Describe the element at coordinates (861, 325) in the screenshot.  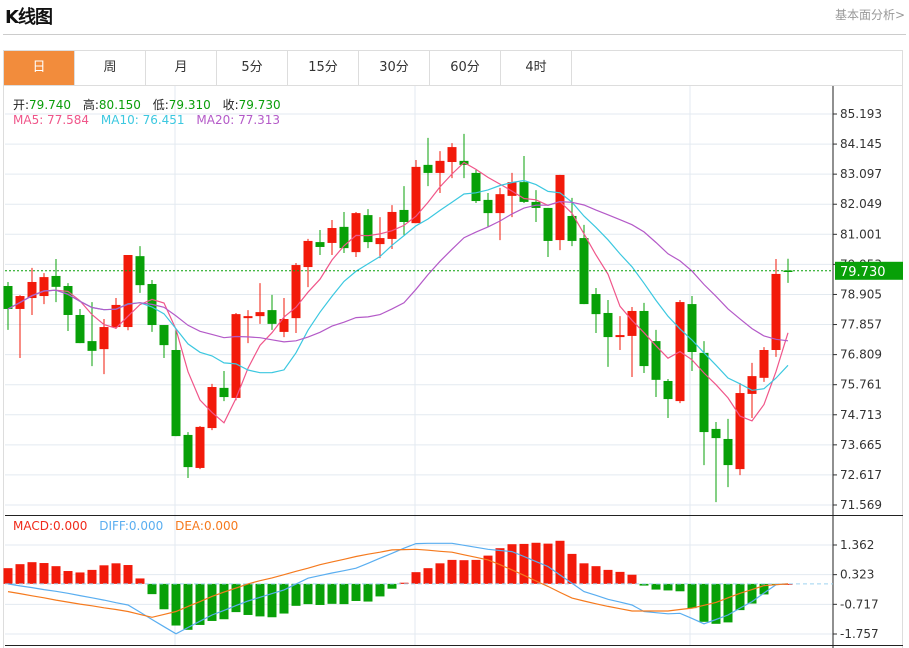
I see `price-tick-label: 77.857` at that location.